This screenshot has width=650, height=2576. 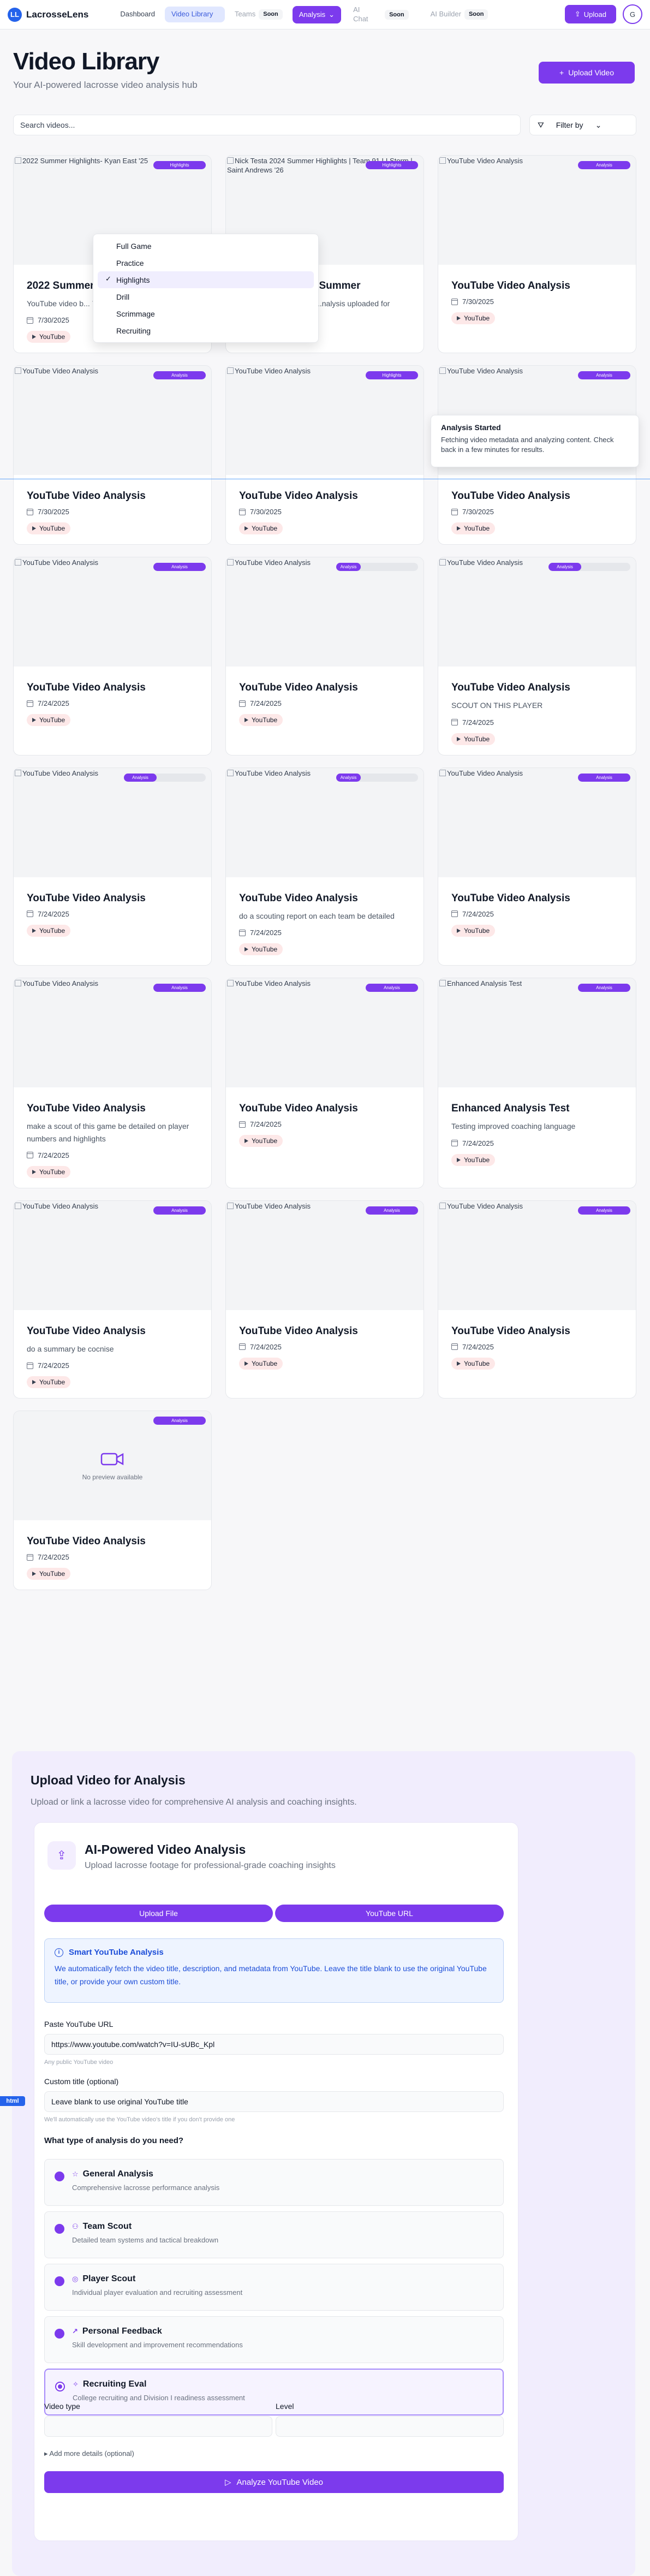 What do you see at coordinates (206, 245) in the screenshot?
I see `dropdown-option: Full Game` at bounding box center [206, 245].